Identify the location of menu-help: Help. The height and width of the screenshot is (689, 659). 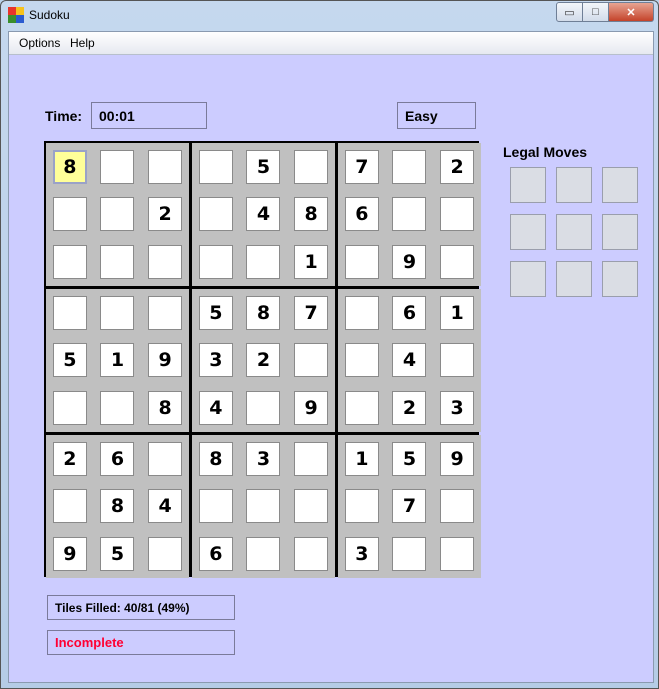
(82, 43).